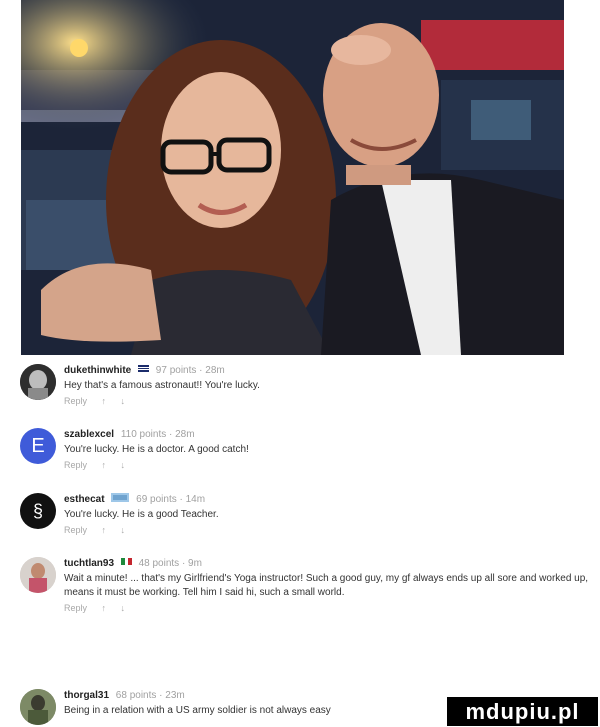 This screenshot has width=600, height=727. I want to click on watermark-logo: mdupiu.pl, so click(522, 711).